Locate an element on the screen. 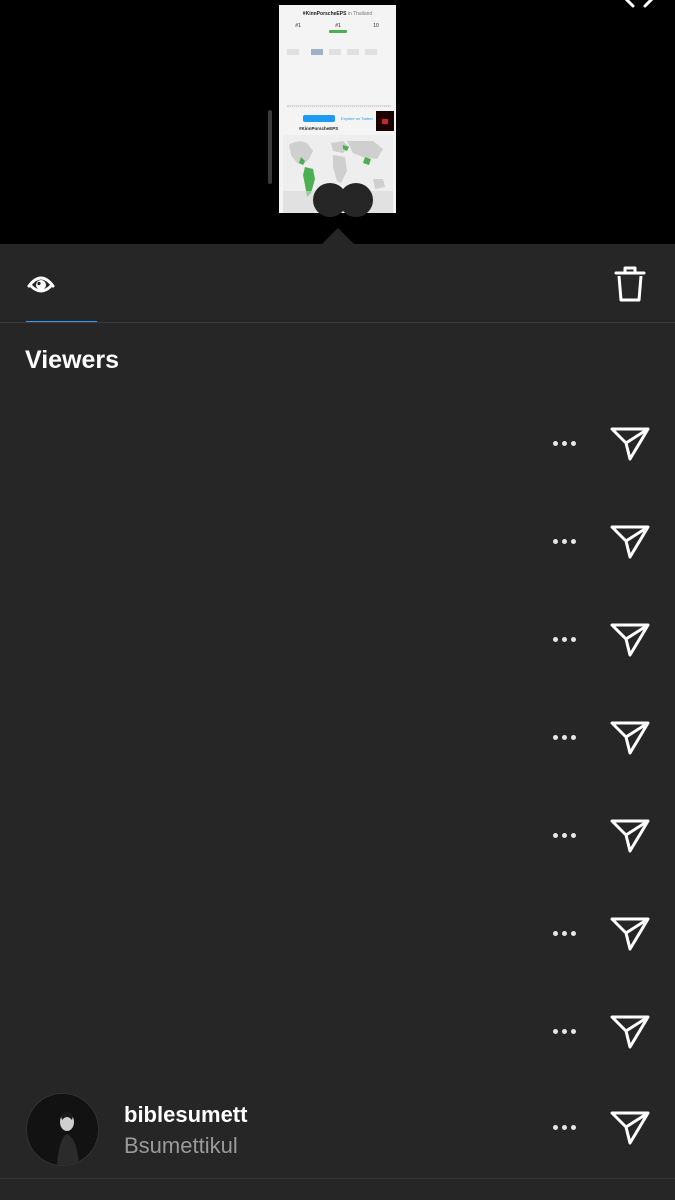 The height and width of the screenshot is (1200, 675). viewer-row-biblesumett: biblesumett Bsumettikul is located at coordinates (337, 1130).